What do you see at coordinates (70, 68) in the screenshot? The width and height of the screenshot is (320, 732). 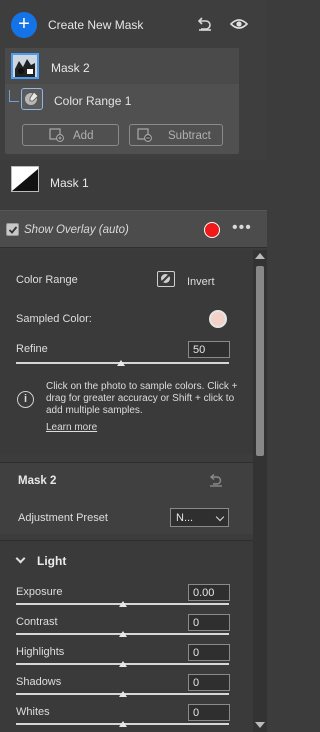 I see `mask-label: Mask 2` at bounding box center [70, 68].